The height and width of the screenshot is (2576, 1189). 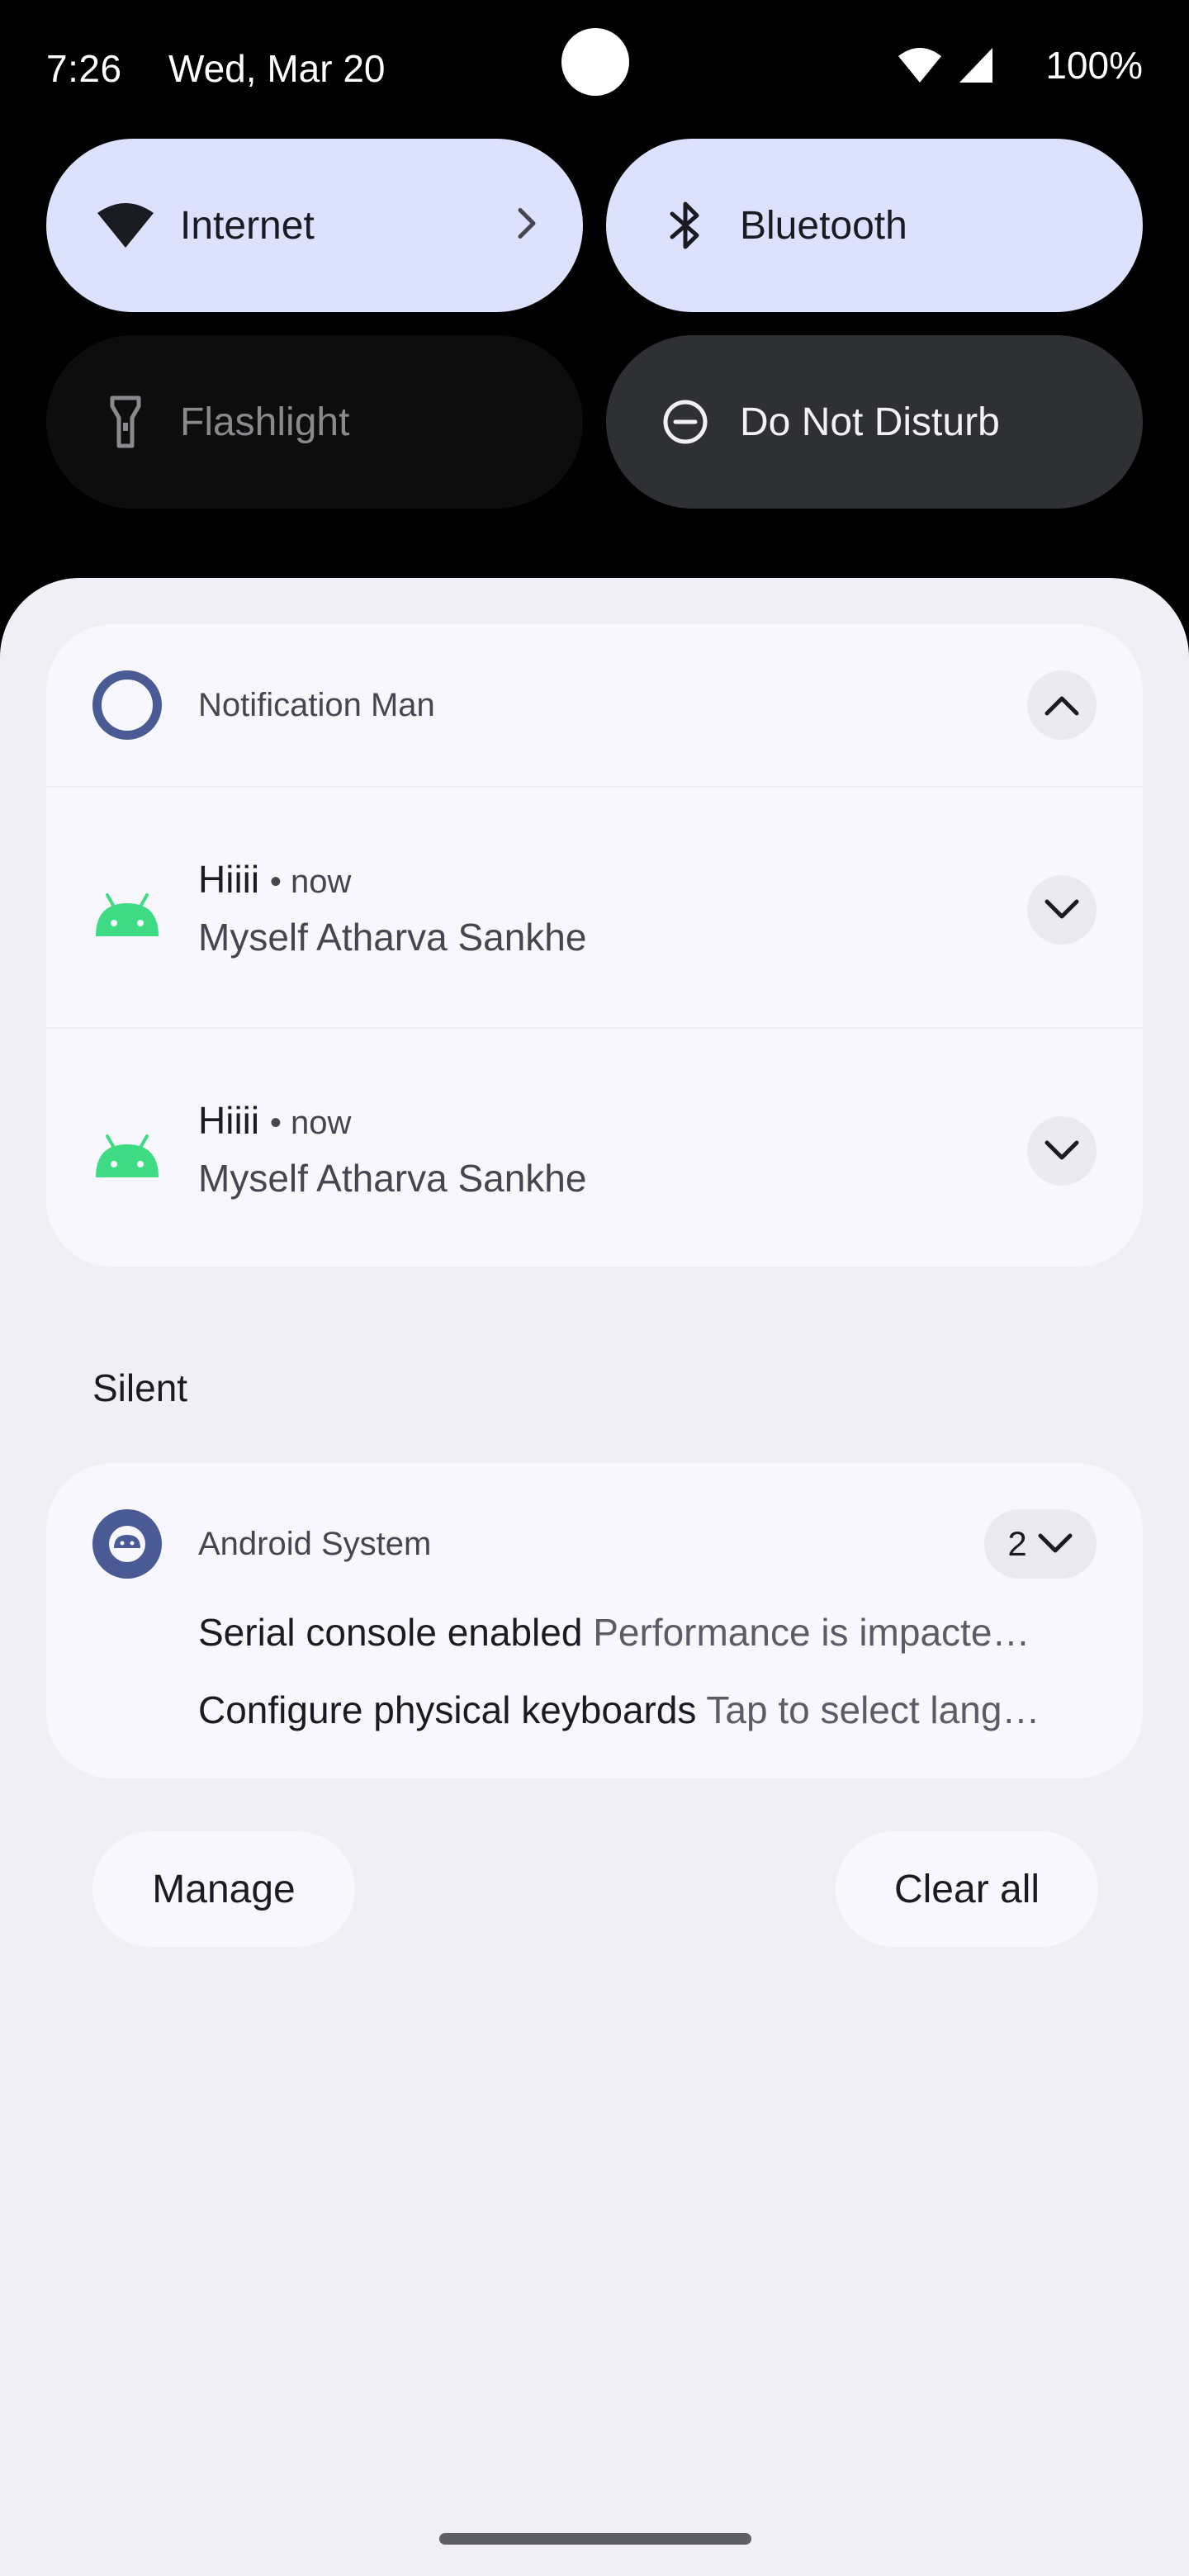 What do you see at coordinates (247, 225) in the screenshot?
I see `tile-internet-label: Internet` at bounding box center [247, 225].